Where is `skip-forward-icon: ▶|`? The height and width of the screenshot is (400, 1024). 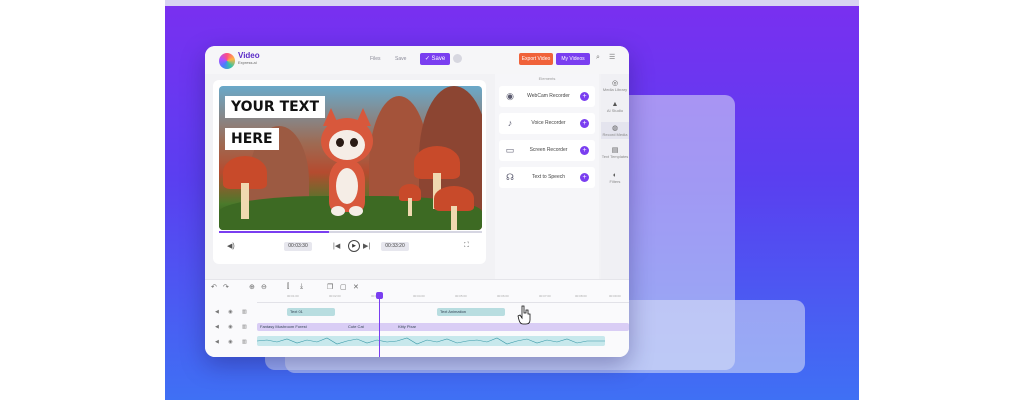
skip-forward-icon: ▶| is located at coordinates (366, 246).